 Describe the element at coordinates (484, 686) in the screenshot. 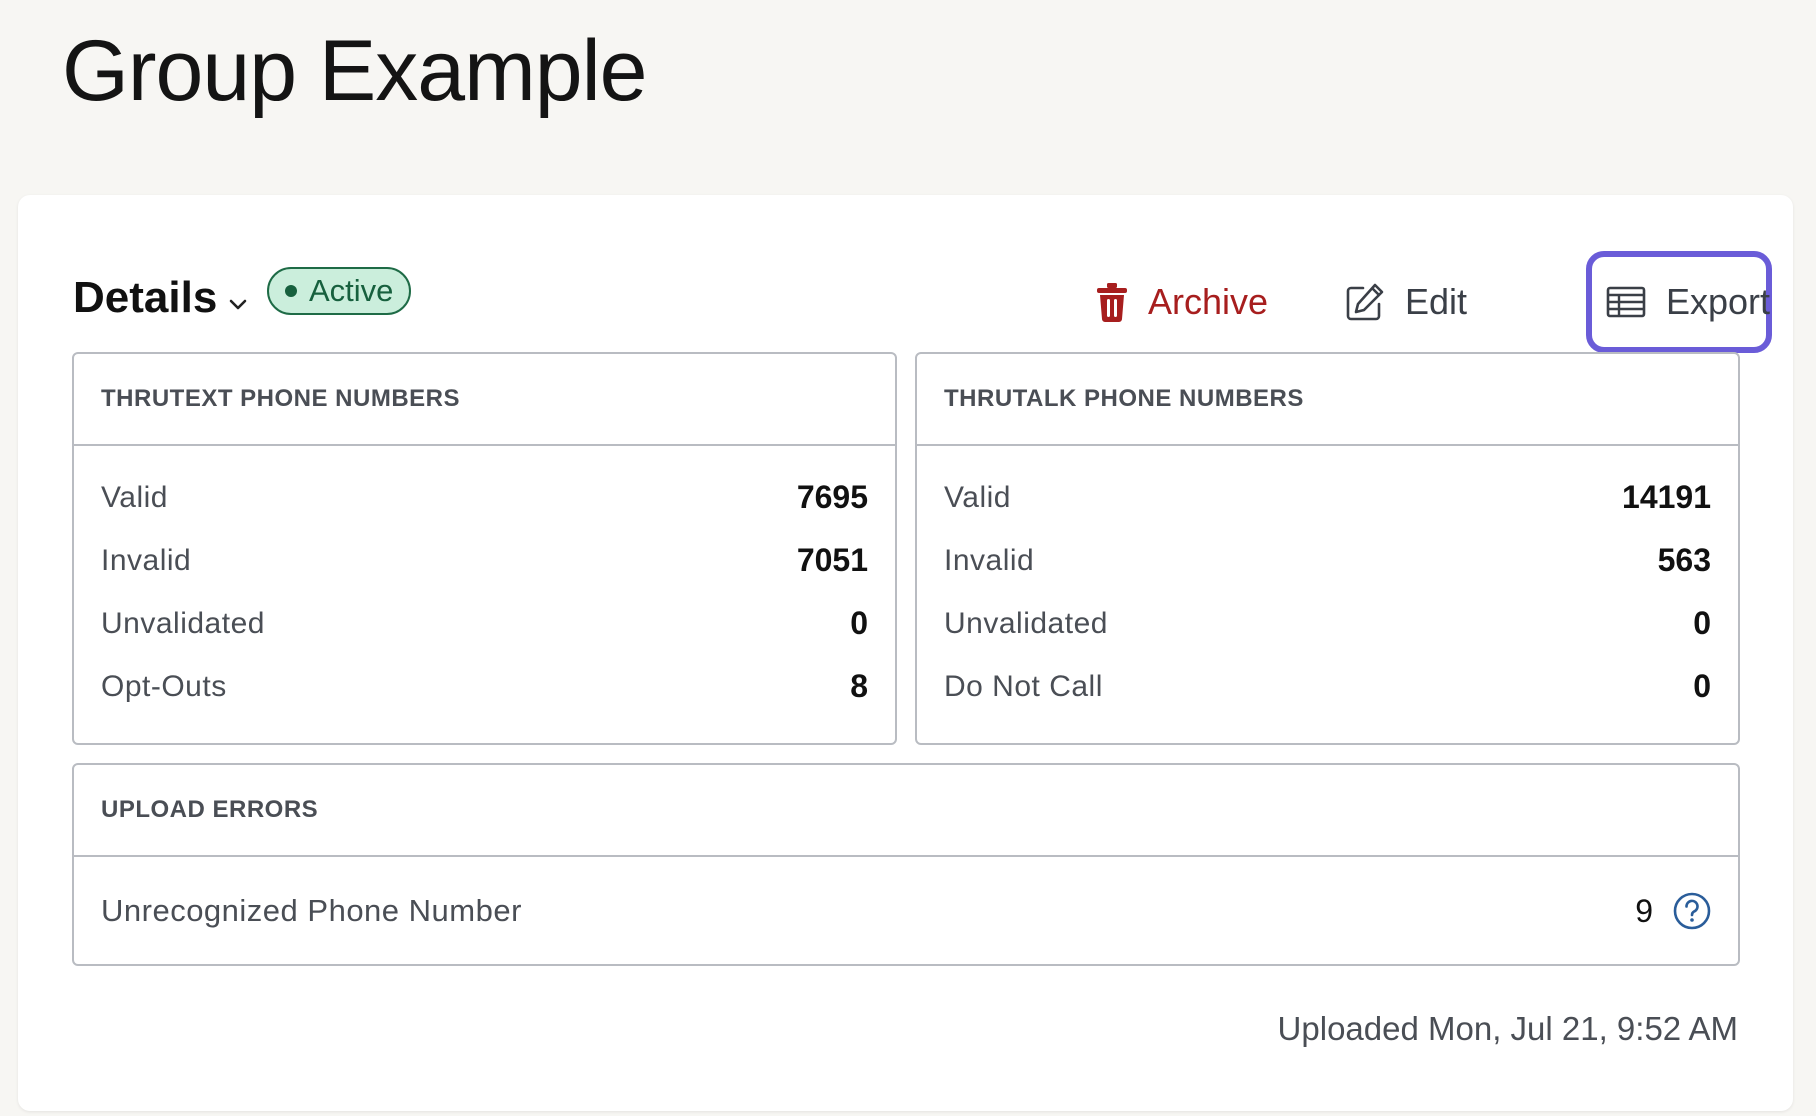

I see `table-row: Opt-Outs 8` at that location.